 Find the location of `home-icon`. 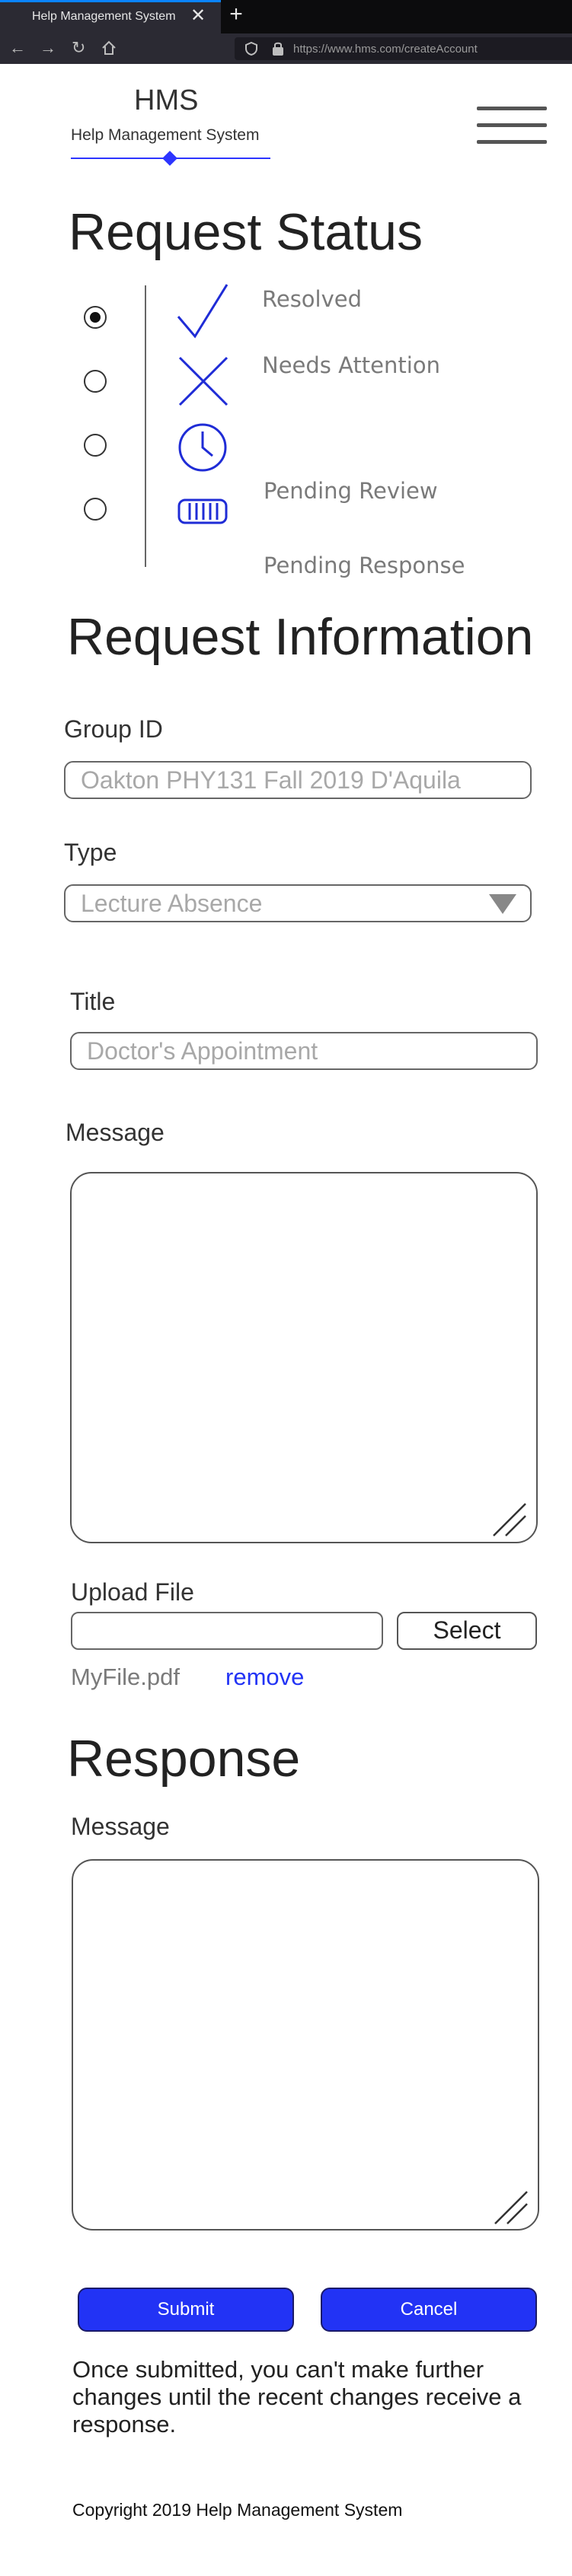

home-icon is located at coordinates (109, 48).